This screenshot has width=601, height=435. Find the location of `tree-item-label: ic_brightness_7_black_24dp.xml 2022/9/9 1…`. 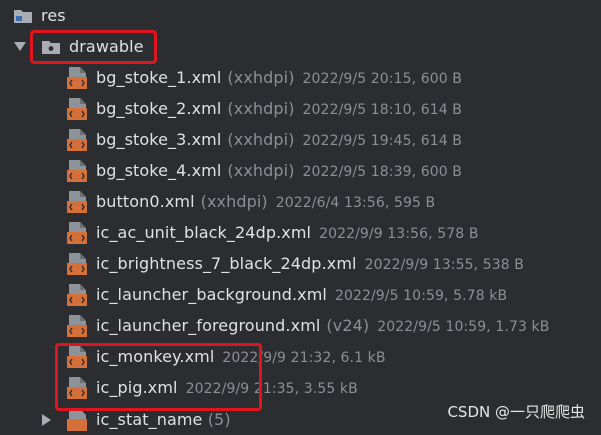

tree-item-label: ic_brightness_7_black_24dp.xml 2022/9/9 1… is located at coordinates (310, 263).